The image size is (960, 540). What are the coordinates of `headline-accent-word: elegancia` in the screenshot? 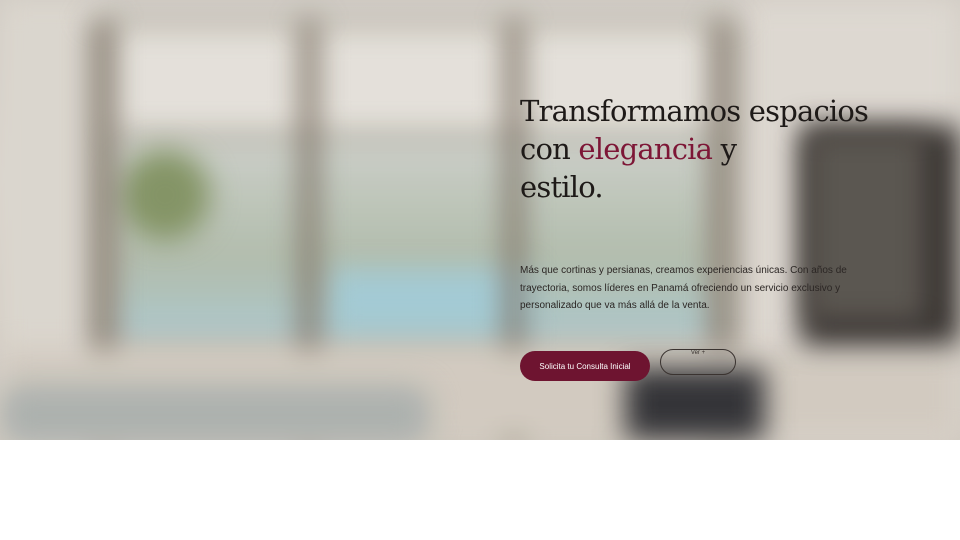 It's located at (645, 149).